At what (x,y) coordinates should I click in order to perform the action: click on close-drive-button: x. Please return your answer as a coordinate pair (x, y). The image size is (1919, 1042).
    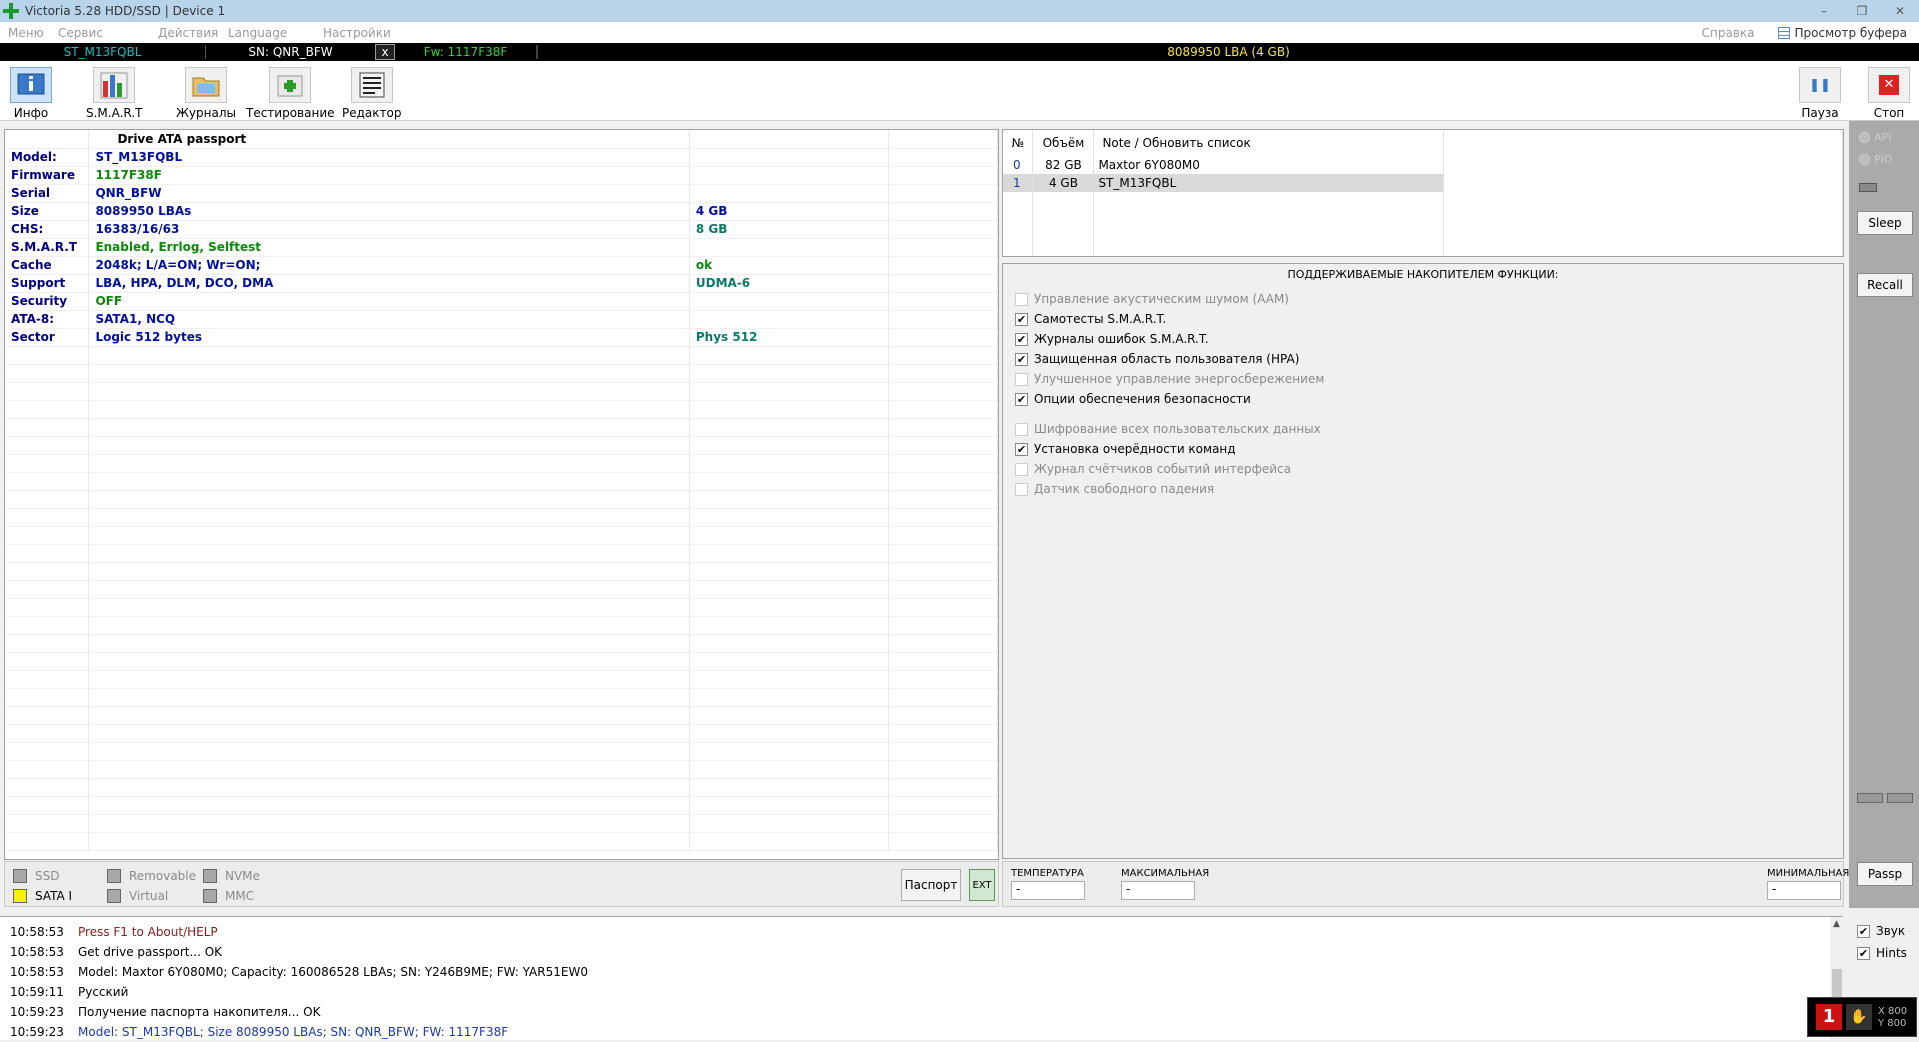
    Looking at the image, I should click on (385, 52).